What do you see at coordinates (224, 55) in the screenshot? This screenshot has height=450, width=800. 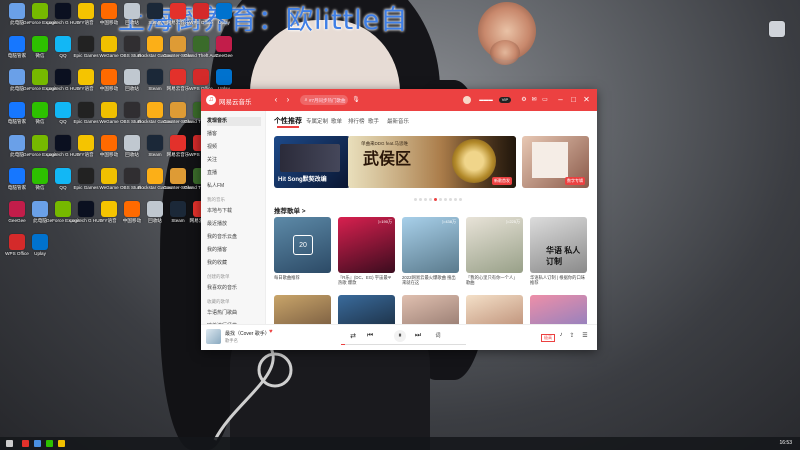 I see `shortcut-label: GeeGee` at bounding box center [224, 55].